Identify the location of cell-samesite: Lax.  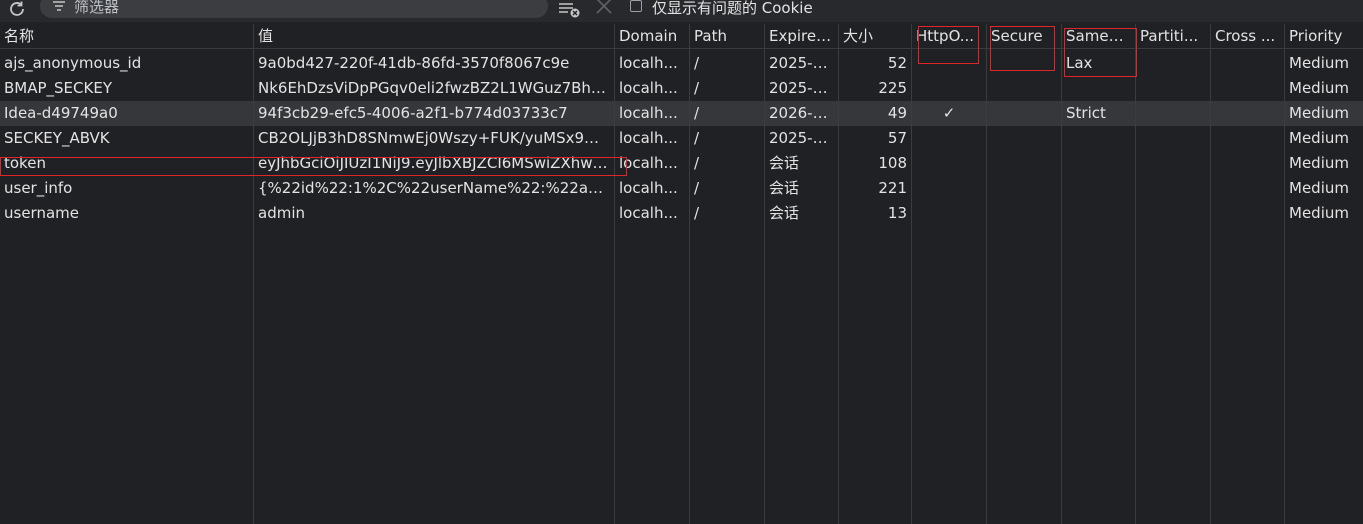
(1079, 63).